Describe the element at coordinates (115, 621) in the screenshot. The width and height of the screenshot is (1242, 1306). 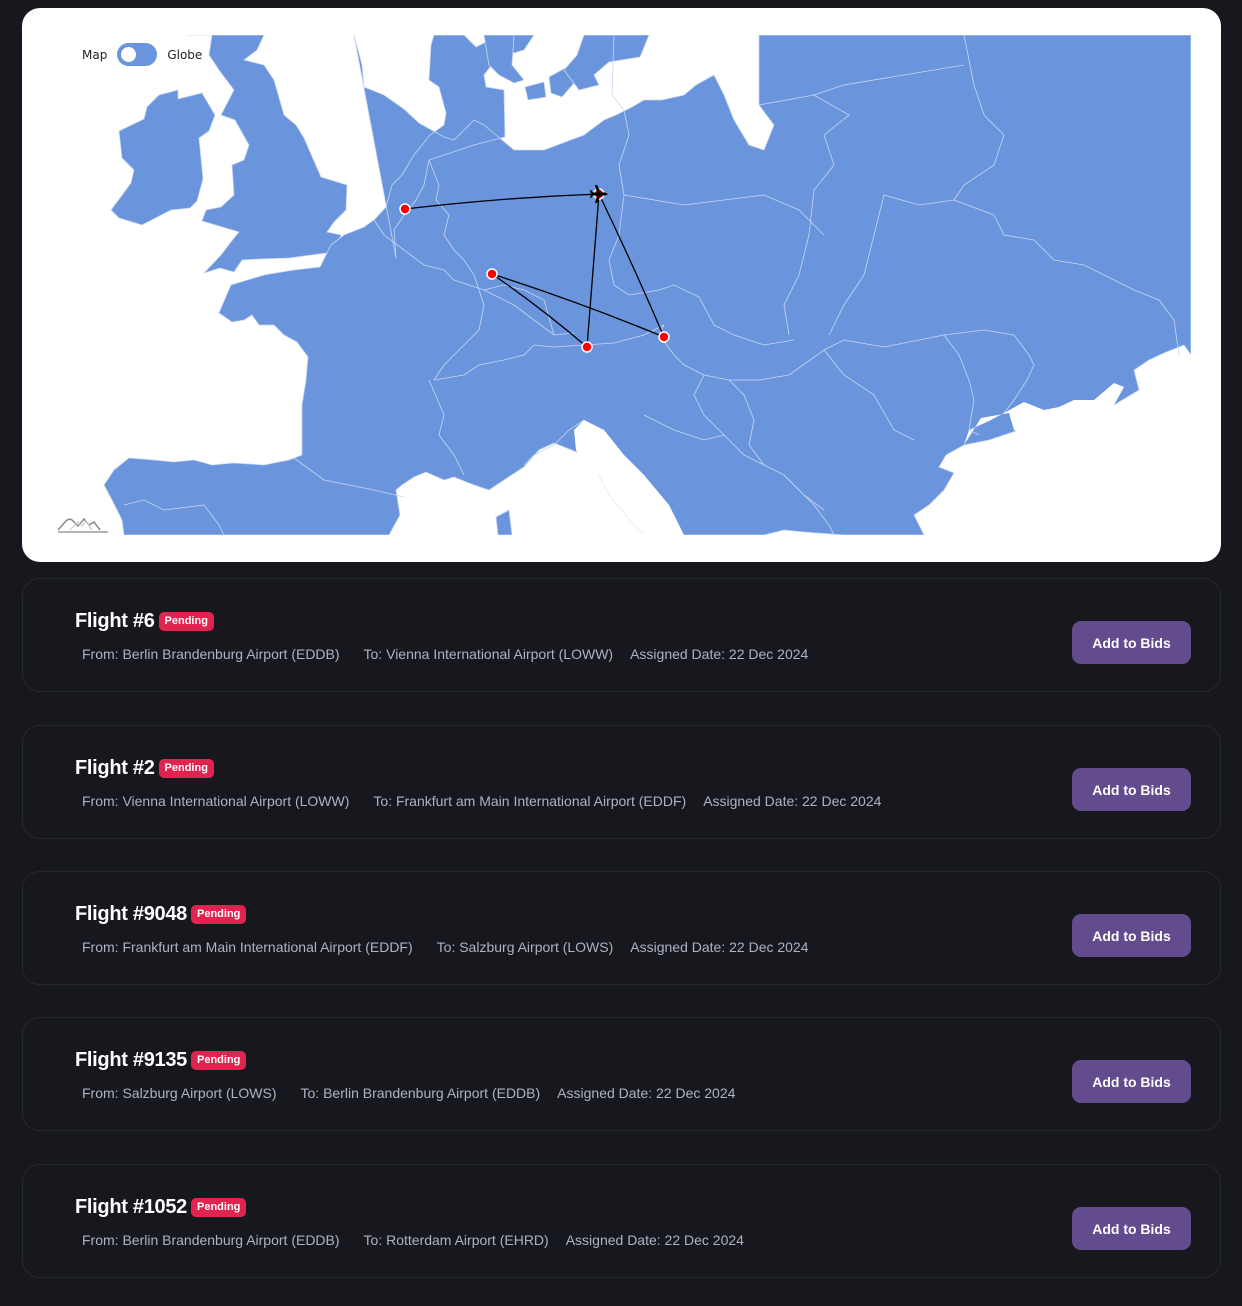
I see `flight-title: Flight #6` at that location.